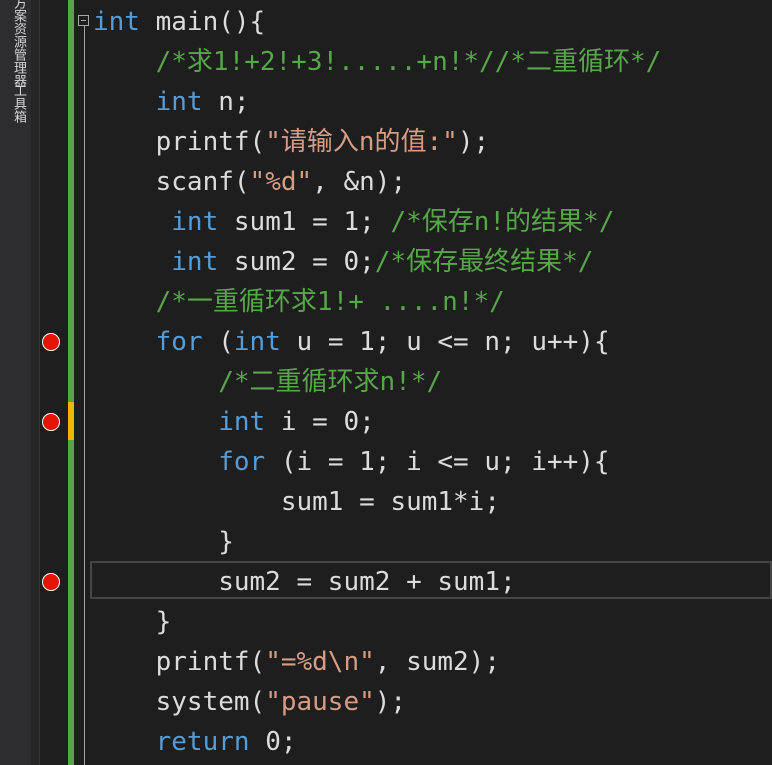 This screenshot has width=772, height=765. I want to click on toolbox-tab: 工具箱, so click(17, 103).